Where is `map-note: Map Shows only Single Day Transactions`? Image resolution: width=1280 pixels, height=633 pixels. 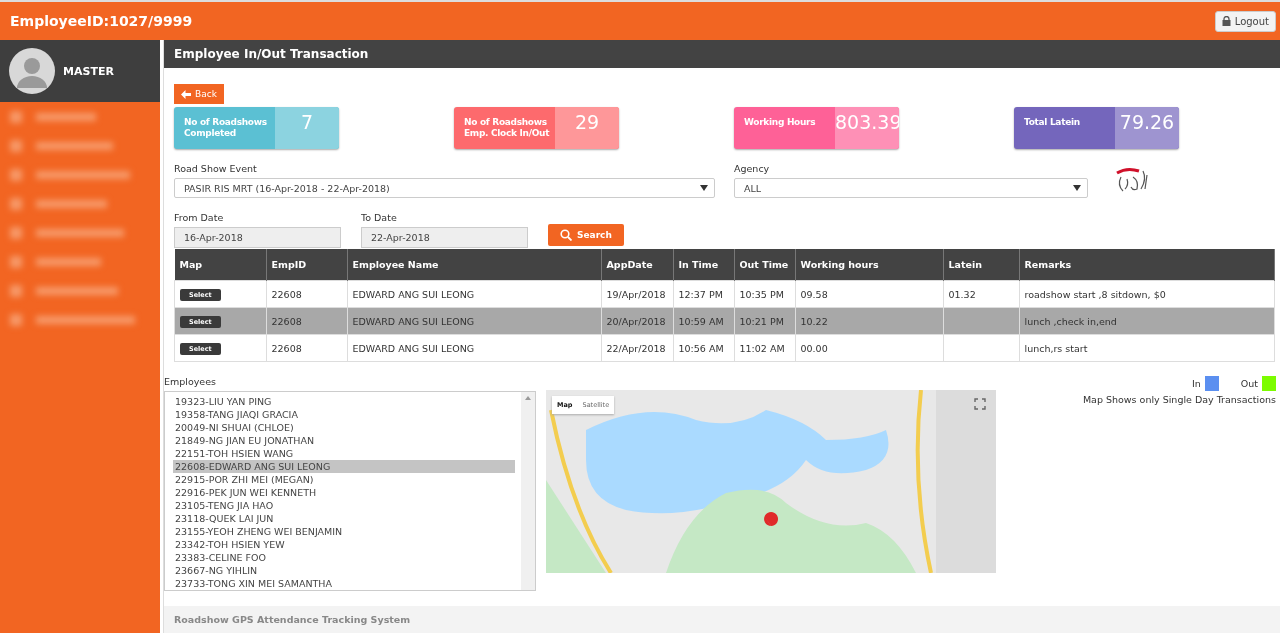 map-note: Map Shows only Single Day Transactions is located at coordinates (1179, 399).